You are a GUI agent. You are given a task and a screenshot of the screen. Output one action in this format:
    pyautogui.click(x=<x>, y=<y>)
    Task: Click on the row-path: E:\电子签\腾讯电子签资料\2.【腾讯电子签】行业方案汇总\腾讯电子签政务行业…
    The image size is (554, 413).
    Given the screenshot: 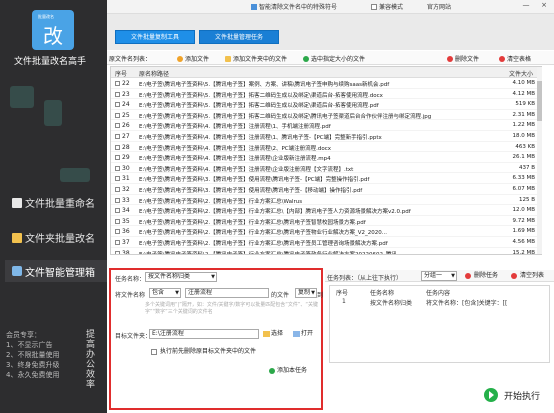 What is the action you would take?
    pyautogui.click(x=270, y=253)
    